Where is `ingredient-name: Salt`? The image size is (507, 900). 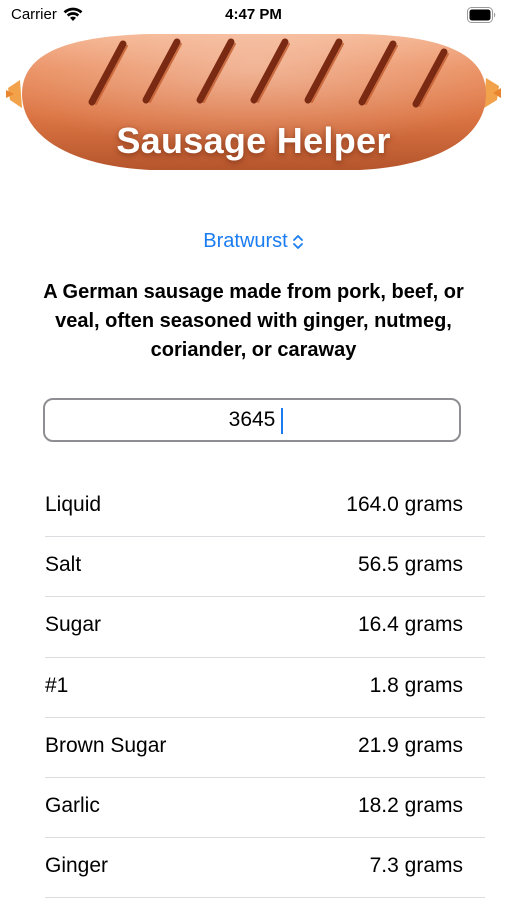 ingredient-name: Salt is located at coordinates (63, 565).